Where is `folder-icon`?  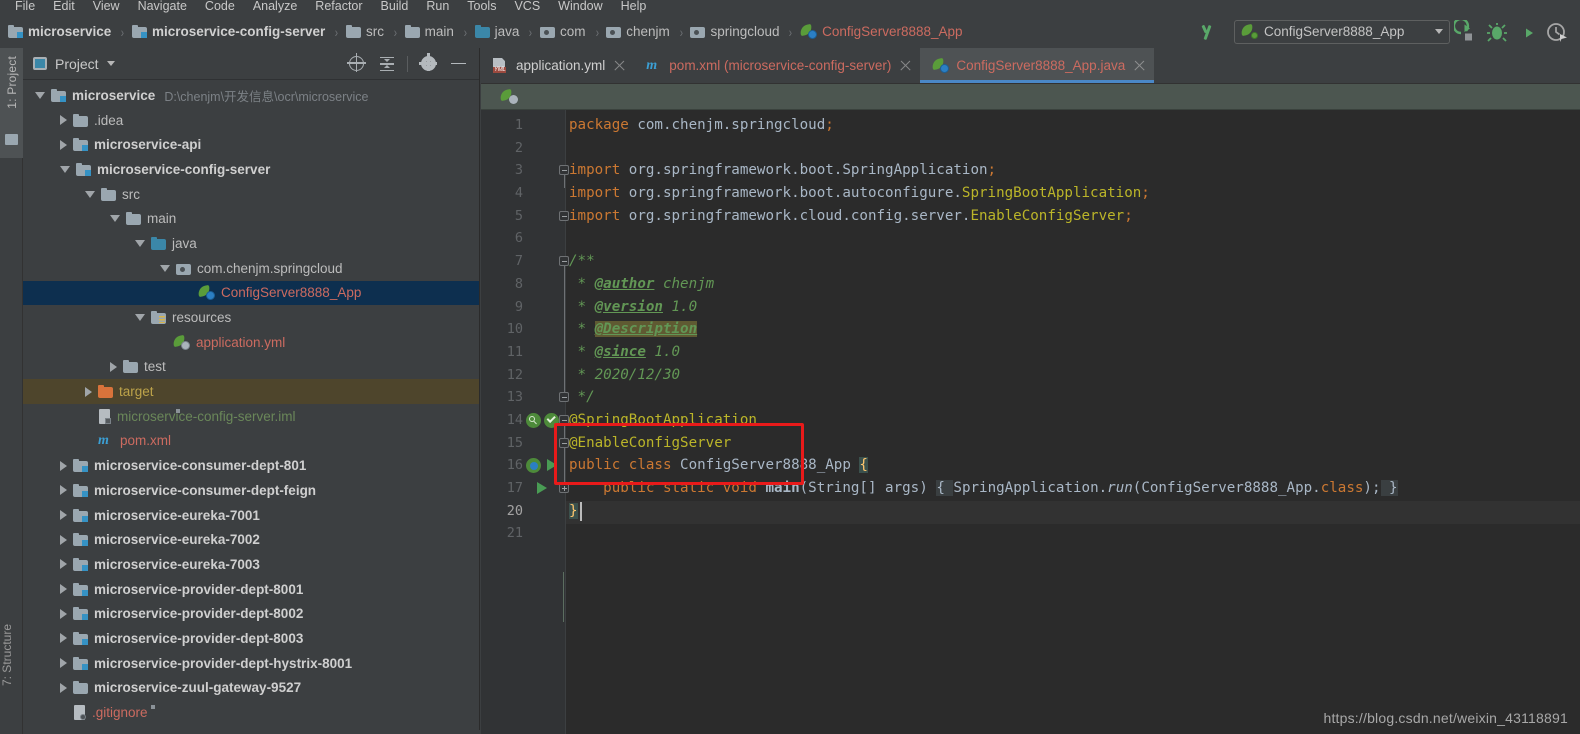
folder-icon is located at coordinates (130, 367).